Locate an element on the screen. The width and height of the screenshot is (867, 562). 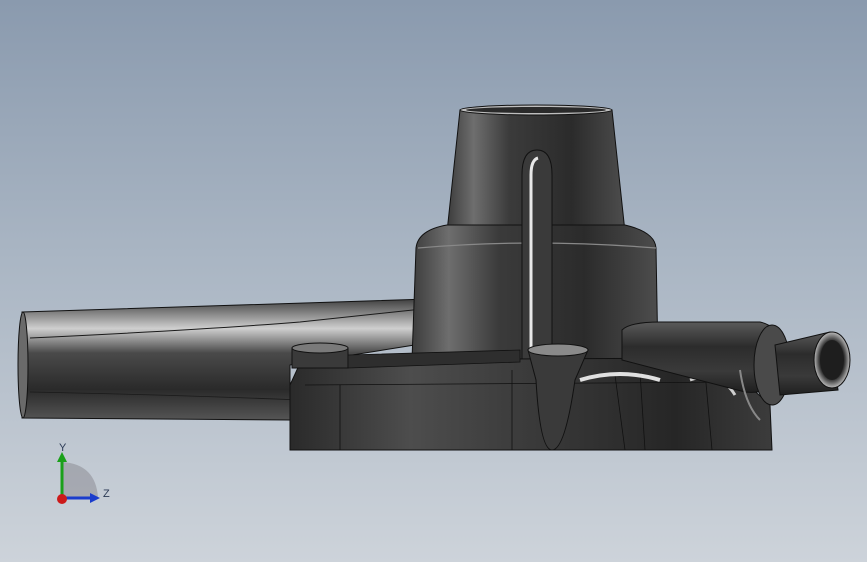
coordinate-triad: Y Z is located at coordinates (83, 475).